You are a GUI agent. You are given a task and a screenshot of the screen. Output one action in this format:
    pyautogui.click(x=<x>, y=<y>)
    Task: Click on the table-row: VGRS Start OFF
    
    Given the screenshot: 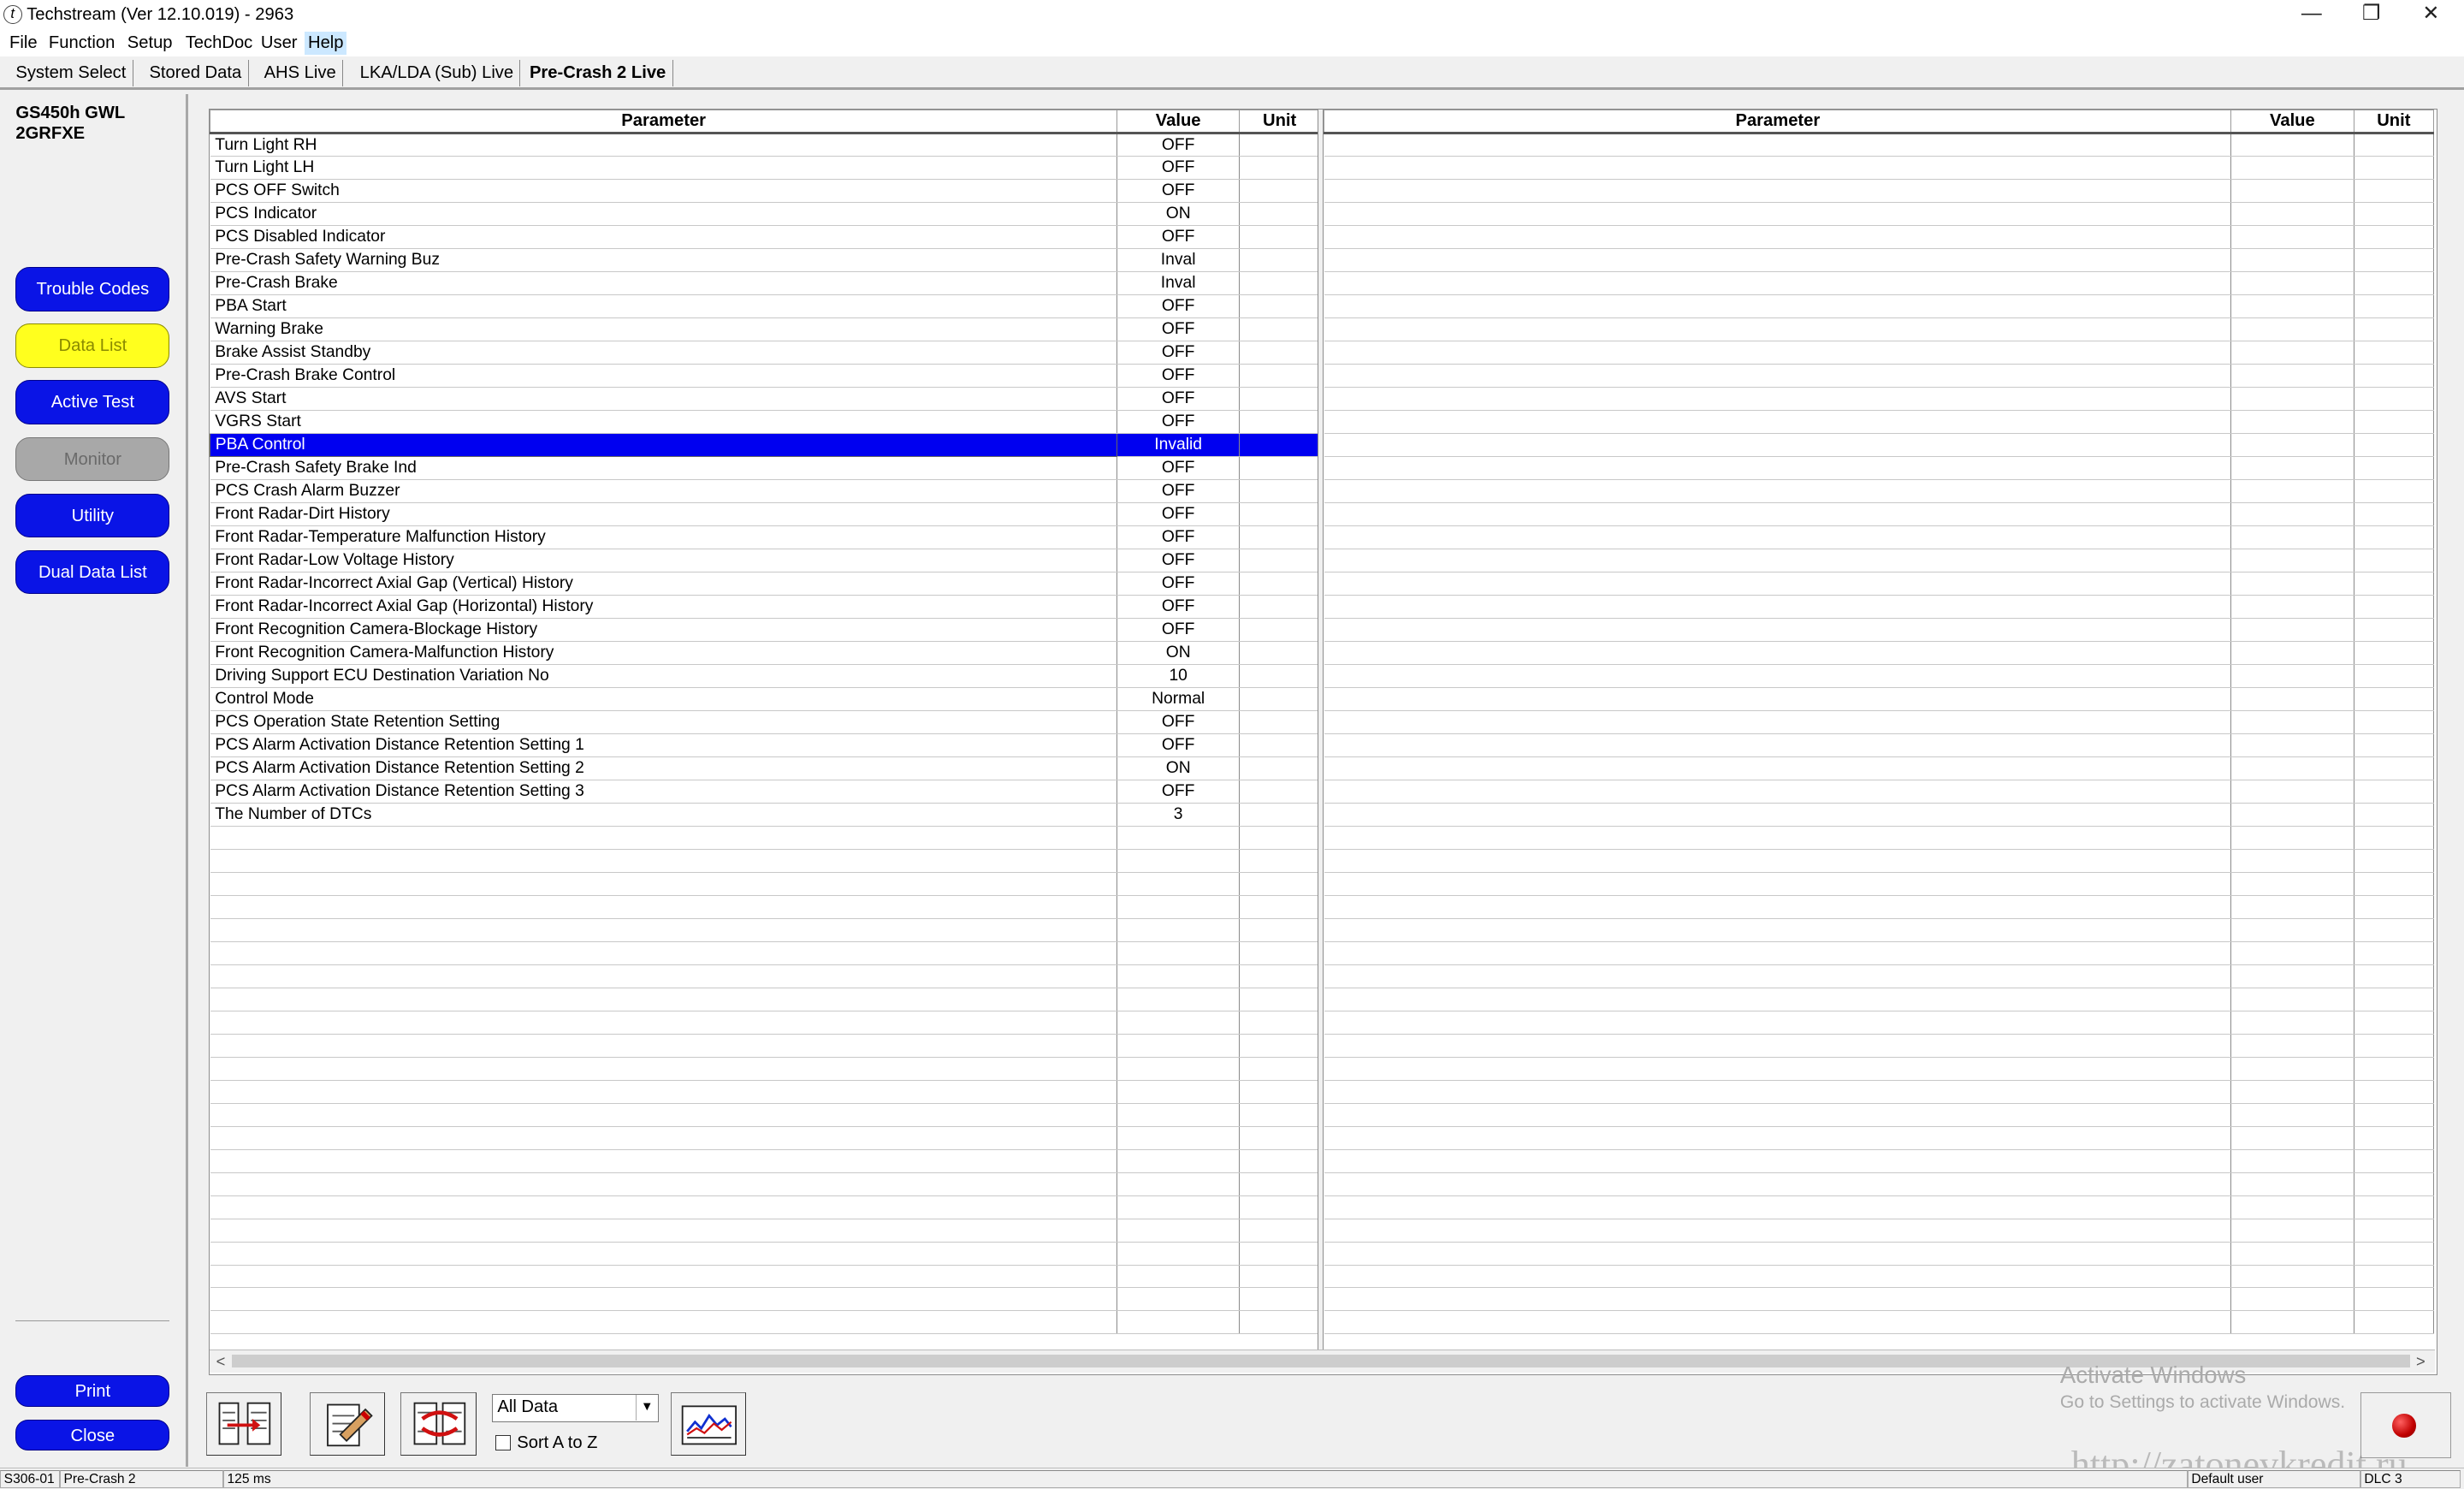 What is the action you would take?
    pyautogui.click(x=765, y=422)
    